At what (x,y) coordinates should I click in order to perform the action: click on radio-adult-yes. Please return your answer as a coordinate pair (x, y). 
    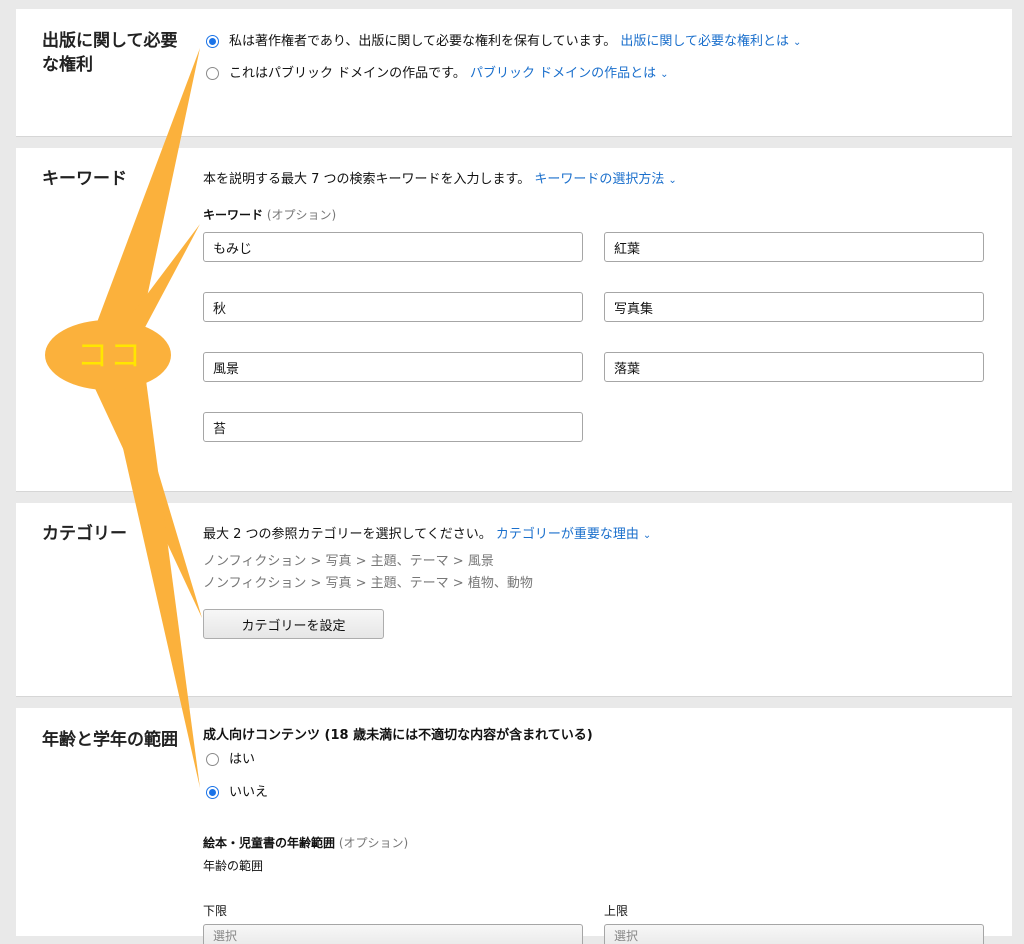
    Looking at the image, I should click on (212, 759).